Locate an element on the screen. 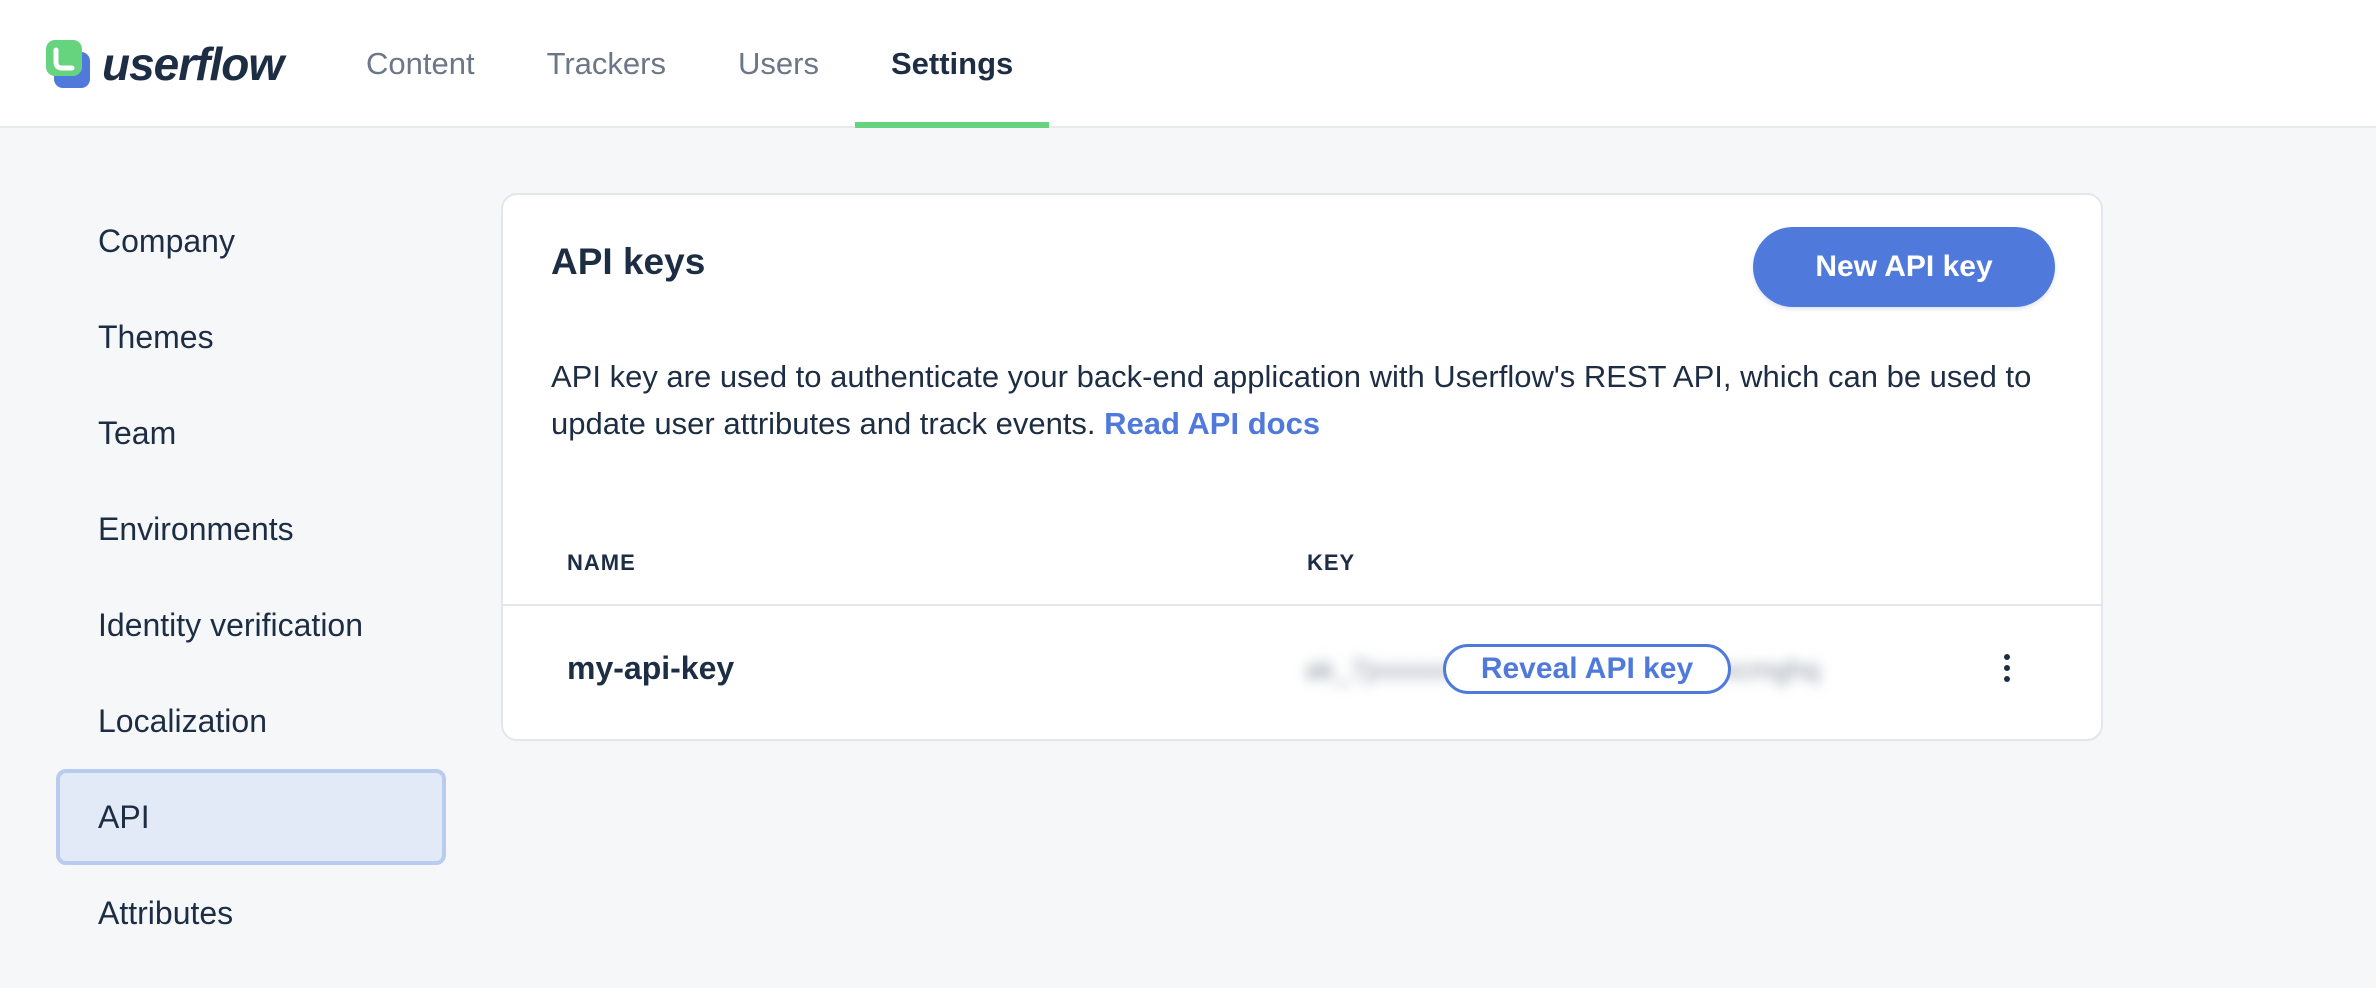  column-header-name: NAME is located at coordinates (601, 562).